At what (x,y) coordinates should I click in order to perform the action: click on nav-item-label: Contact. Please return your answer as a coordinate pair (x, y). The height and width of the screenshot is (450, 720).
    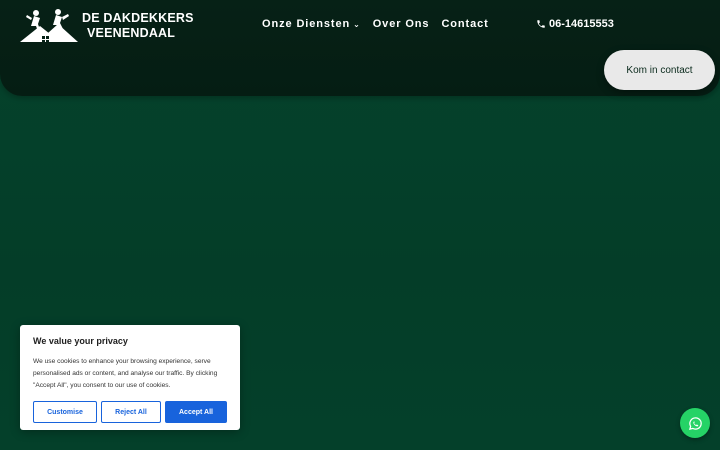
    Looking at the image, I should click on (465, 24).